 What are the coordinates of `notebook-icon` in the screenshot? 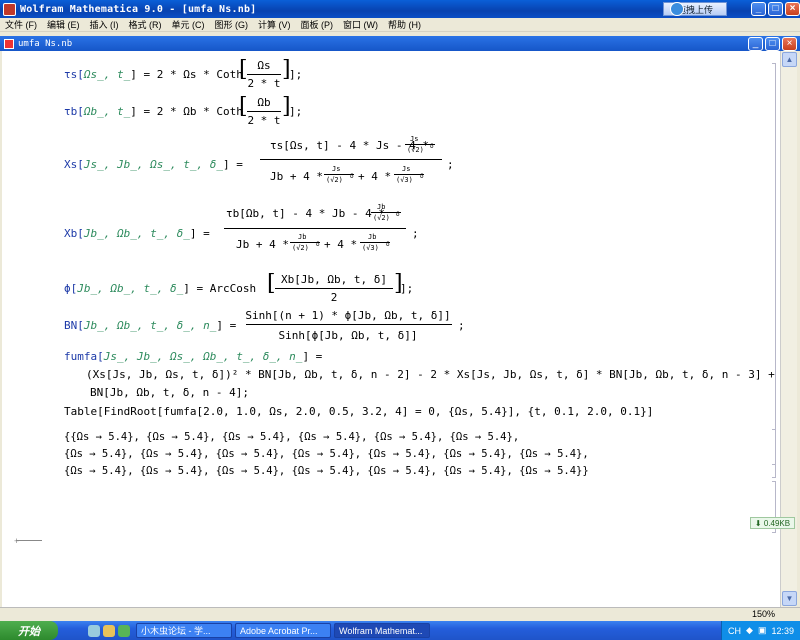 It's located at (9, 43).